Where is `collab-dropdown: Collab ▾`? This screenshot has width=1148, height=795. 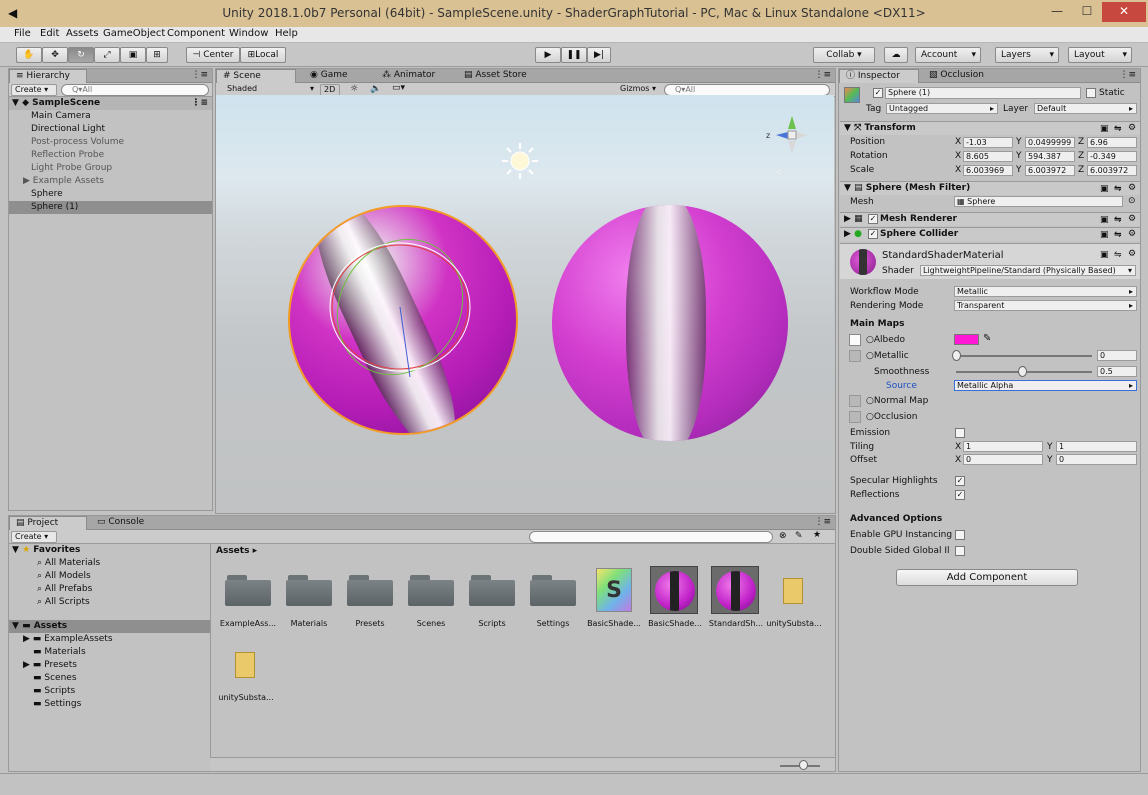
collab-dropdown: Collab ▾ is located at coordinates (844, 55).